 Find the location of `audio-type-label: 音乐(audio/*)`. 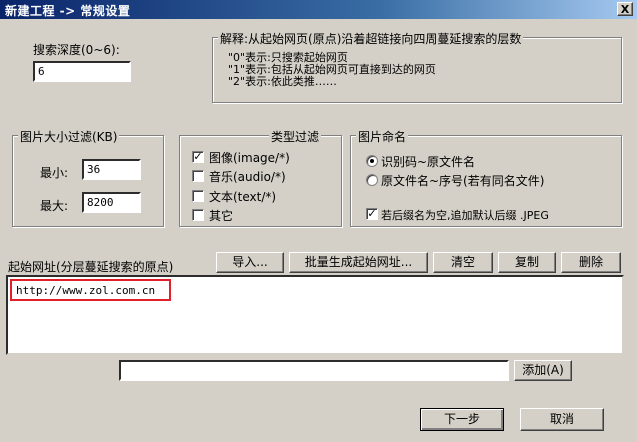

audio-type-label: 音乐(audio/*) is located at coordinates (247, 177).